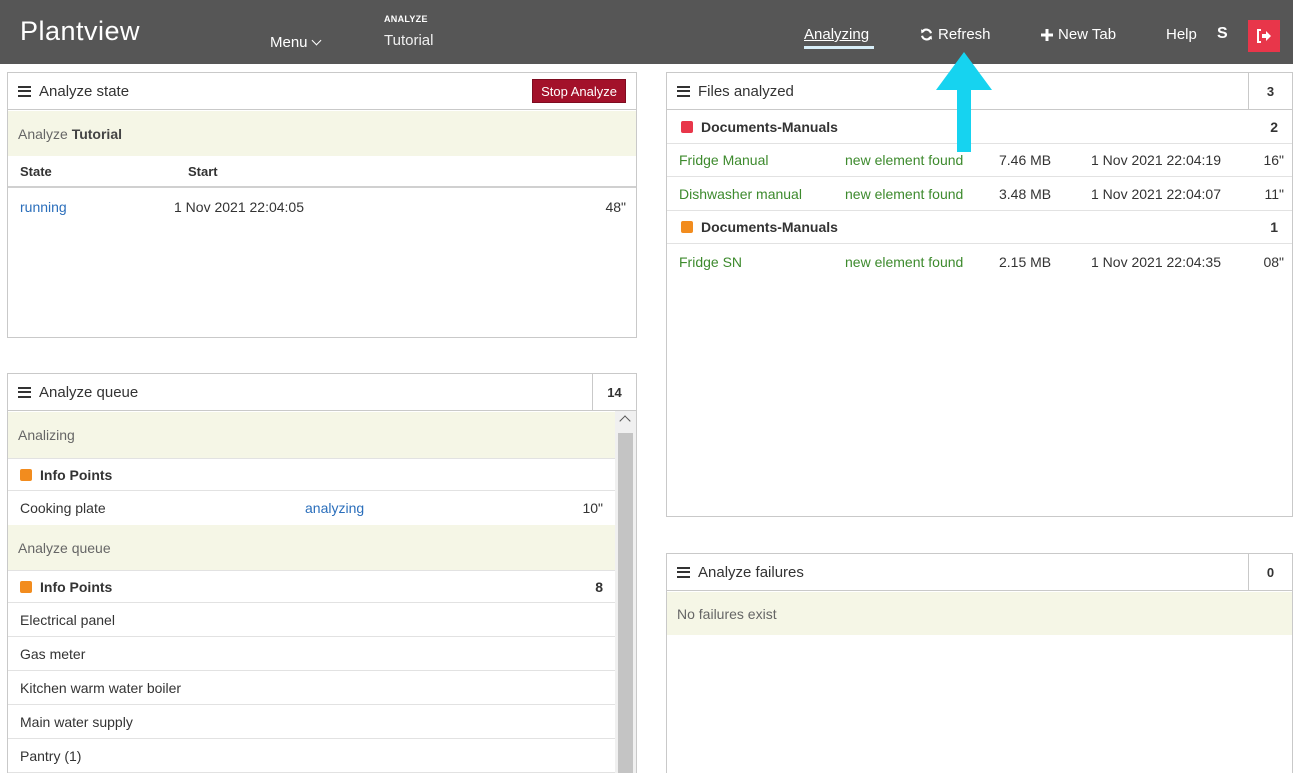 The width and height of the screenshot is (1293, 773). What do you see at coordinates (615, 206) in the screenshot?
I see `duration-value: 48"` at bounding box center [615, 206].